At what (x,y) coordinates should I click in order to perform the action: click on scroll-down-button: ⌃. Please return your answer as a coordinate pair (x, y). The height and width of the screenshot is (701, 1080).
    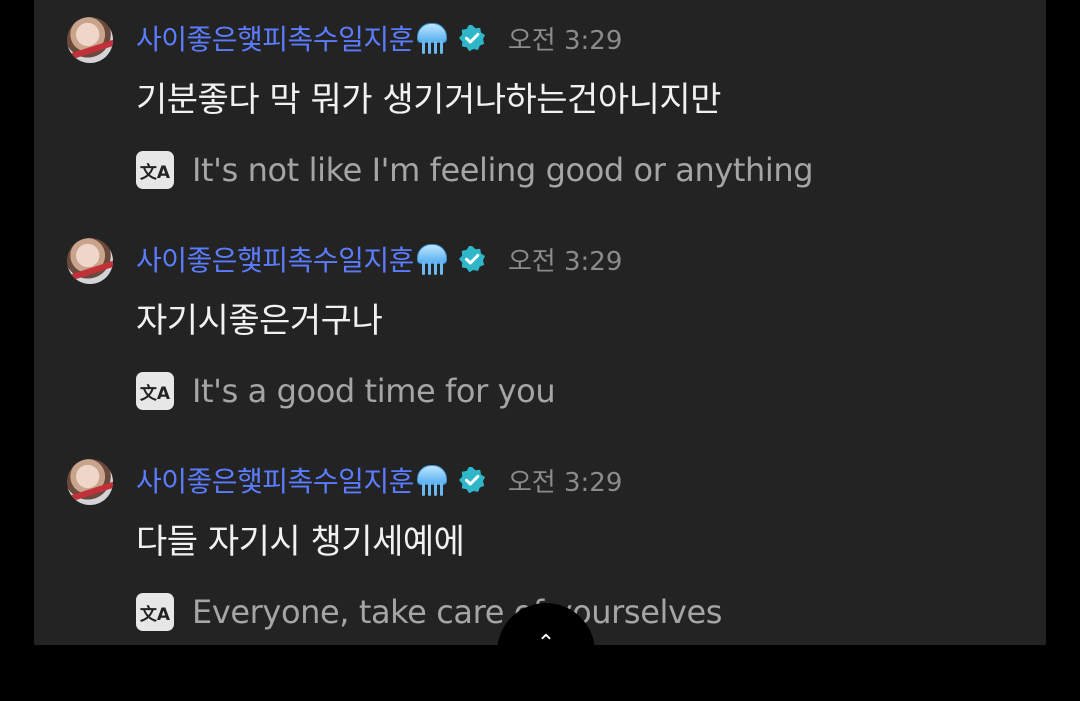
    Looking at the image, I should click on (546, 652).